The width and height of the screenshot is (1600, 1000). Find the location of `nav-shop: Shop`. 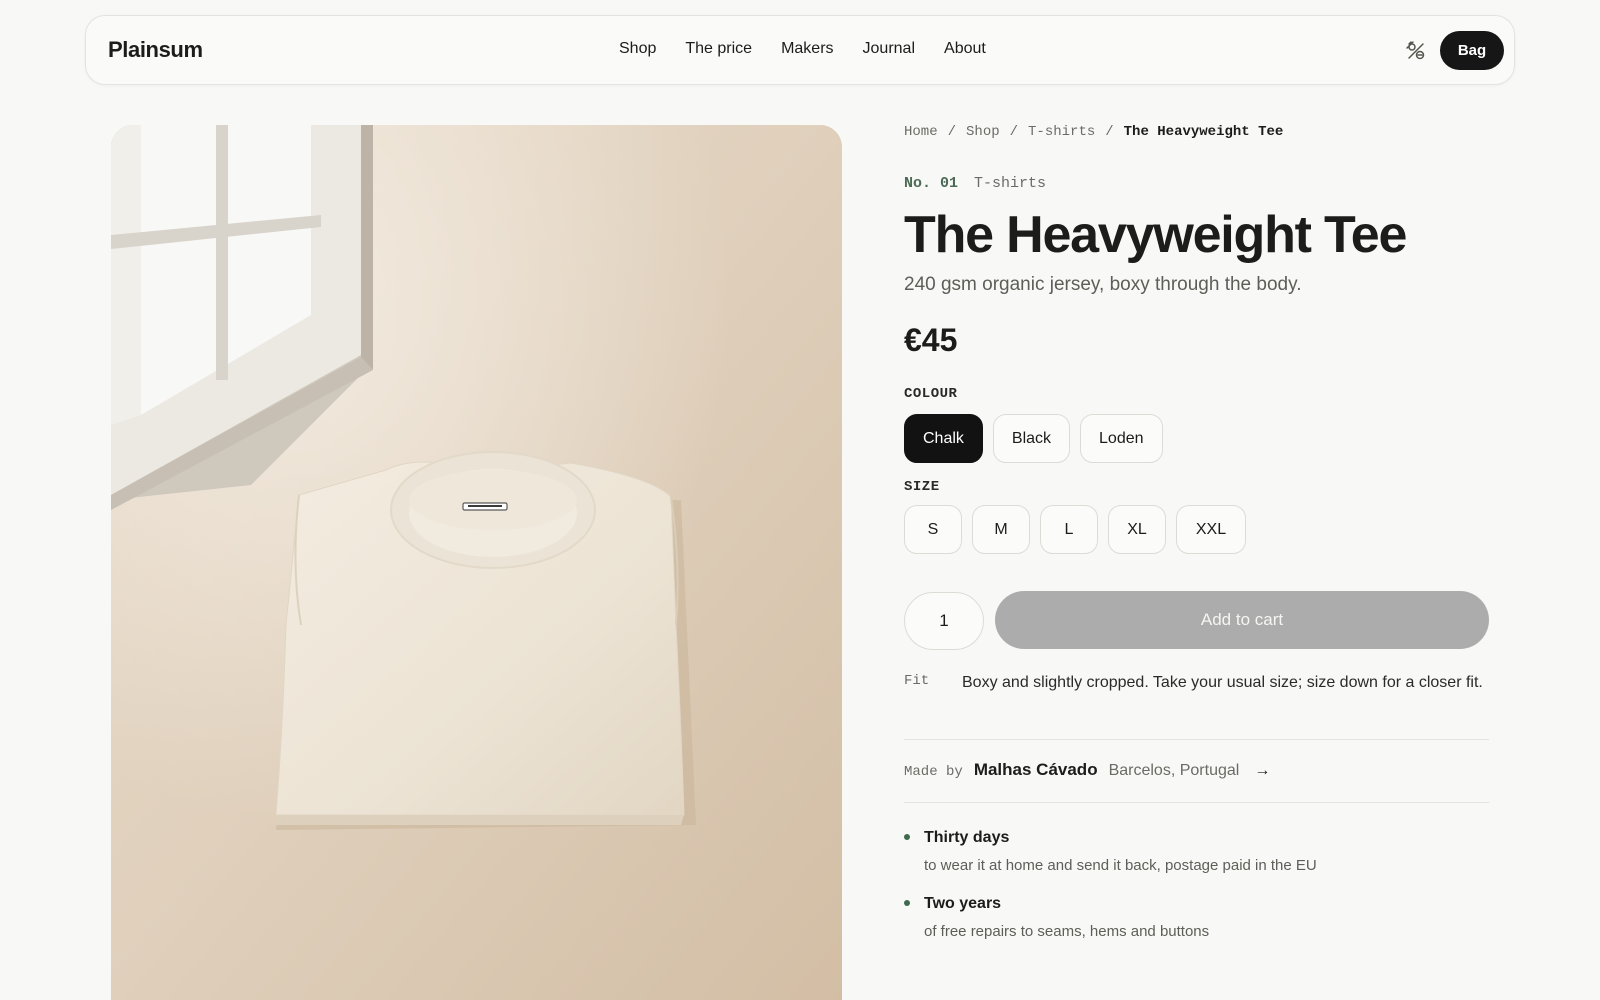

nav-shop: Shop is located at coordinates (637, 49).